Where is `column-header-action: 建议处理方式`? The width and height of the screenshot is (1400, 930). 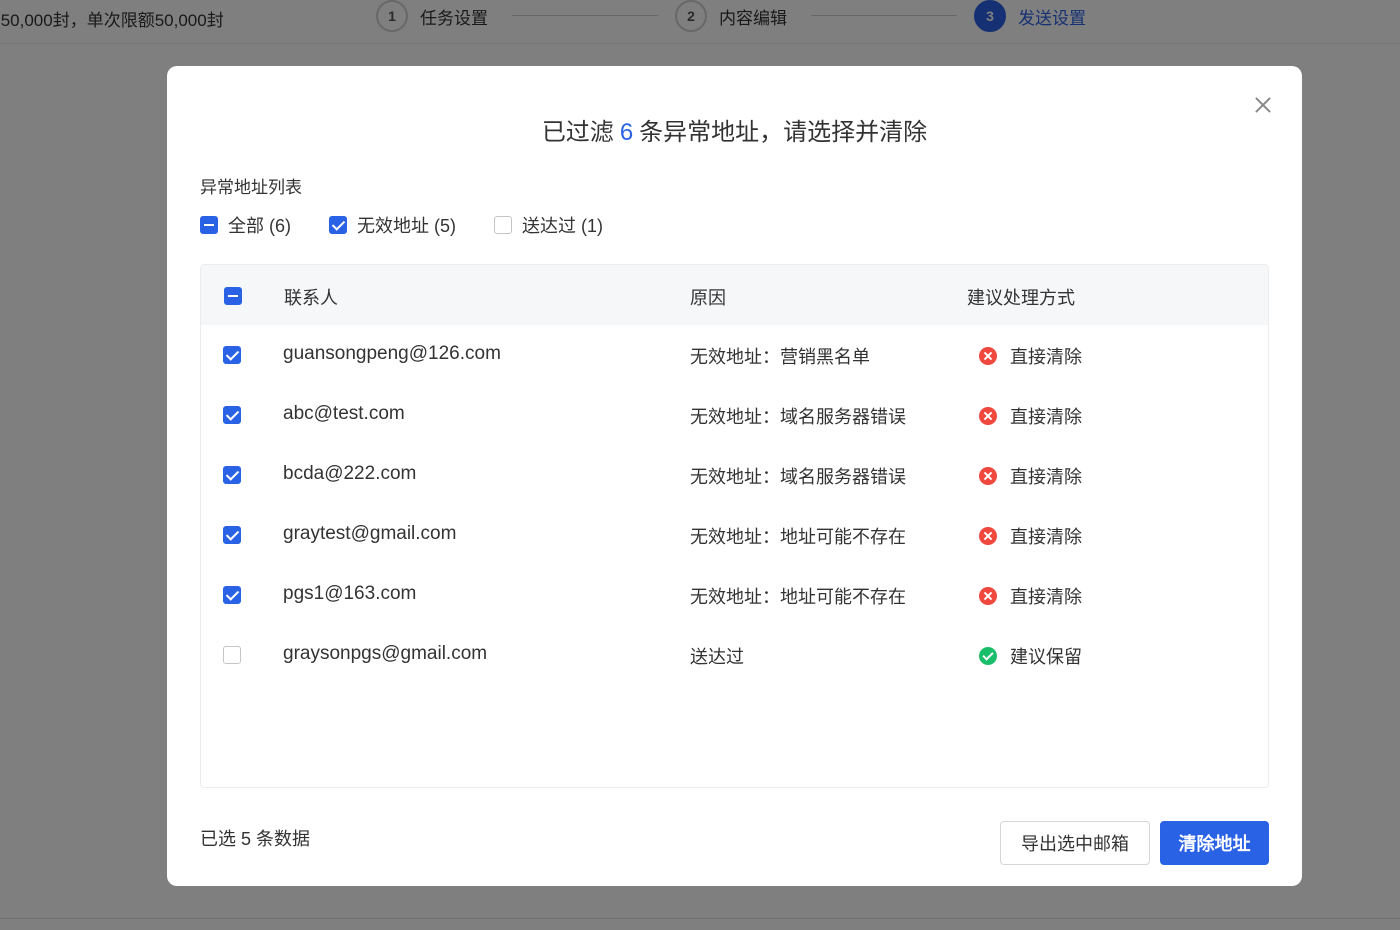
column-header-action: 建议处理方式 is located at coordinates (1021, 298).